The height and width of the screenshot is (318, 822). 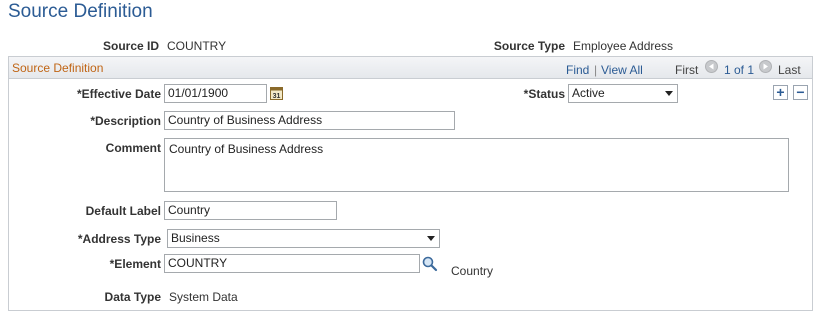 What do you see at coordinates (476, 165) in the screenshot?
I see `comment-textarea: Country of Business Address` at bounding box center [476, 165].